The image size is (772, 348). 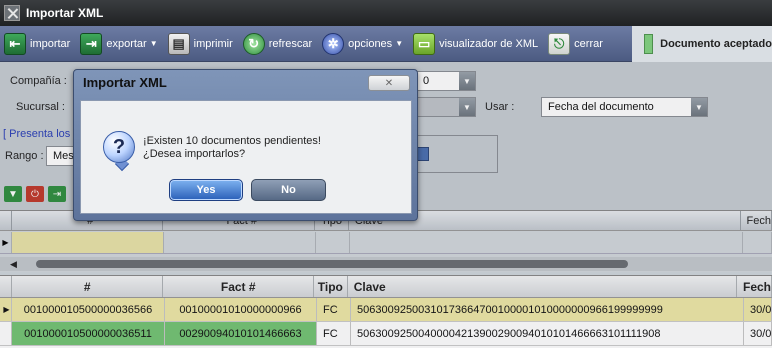 What do you see at coordinates (290, 43) in the screenshot?
I see `refresh-label: refrescar` at bounding box center [290, 43].